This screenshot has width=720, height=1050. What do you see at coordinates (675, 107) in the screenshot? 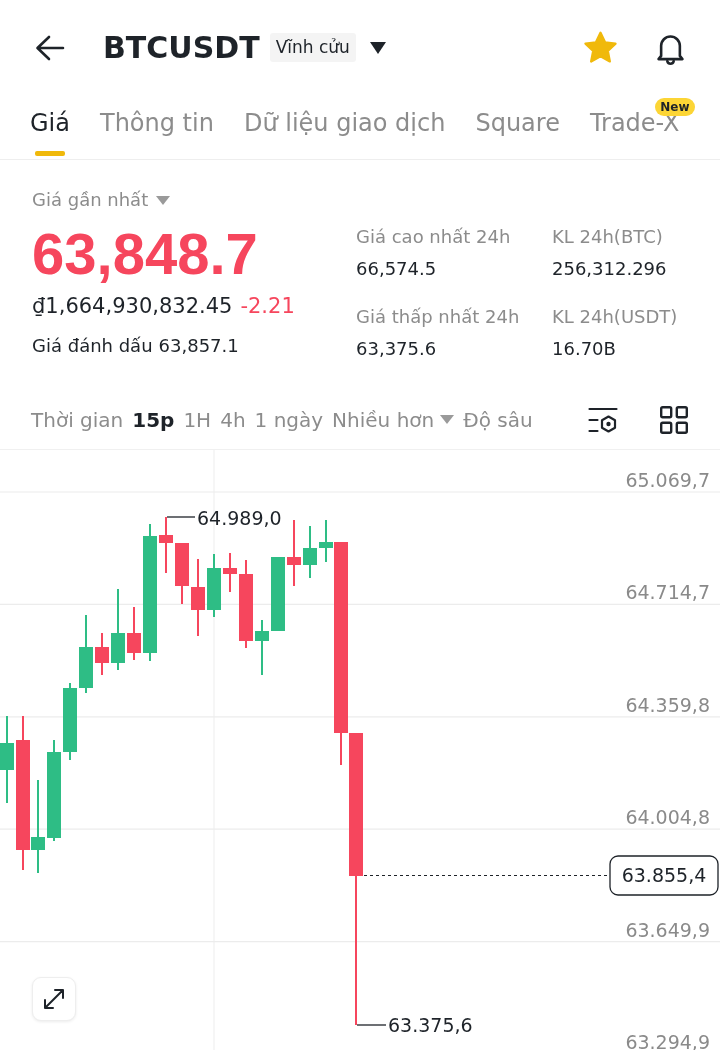
I see `new-badge: New` at bounding box center [675, 107].